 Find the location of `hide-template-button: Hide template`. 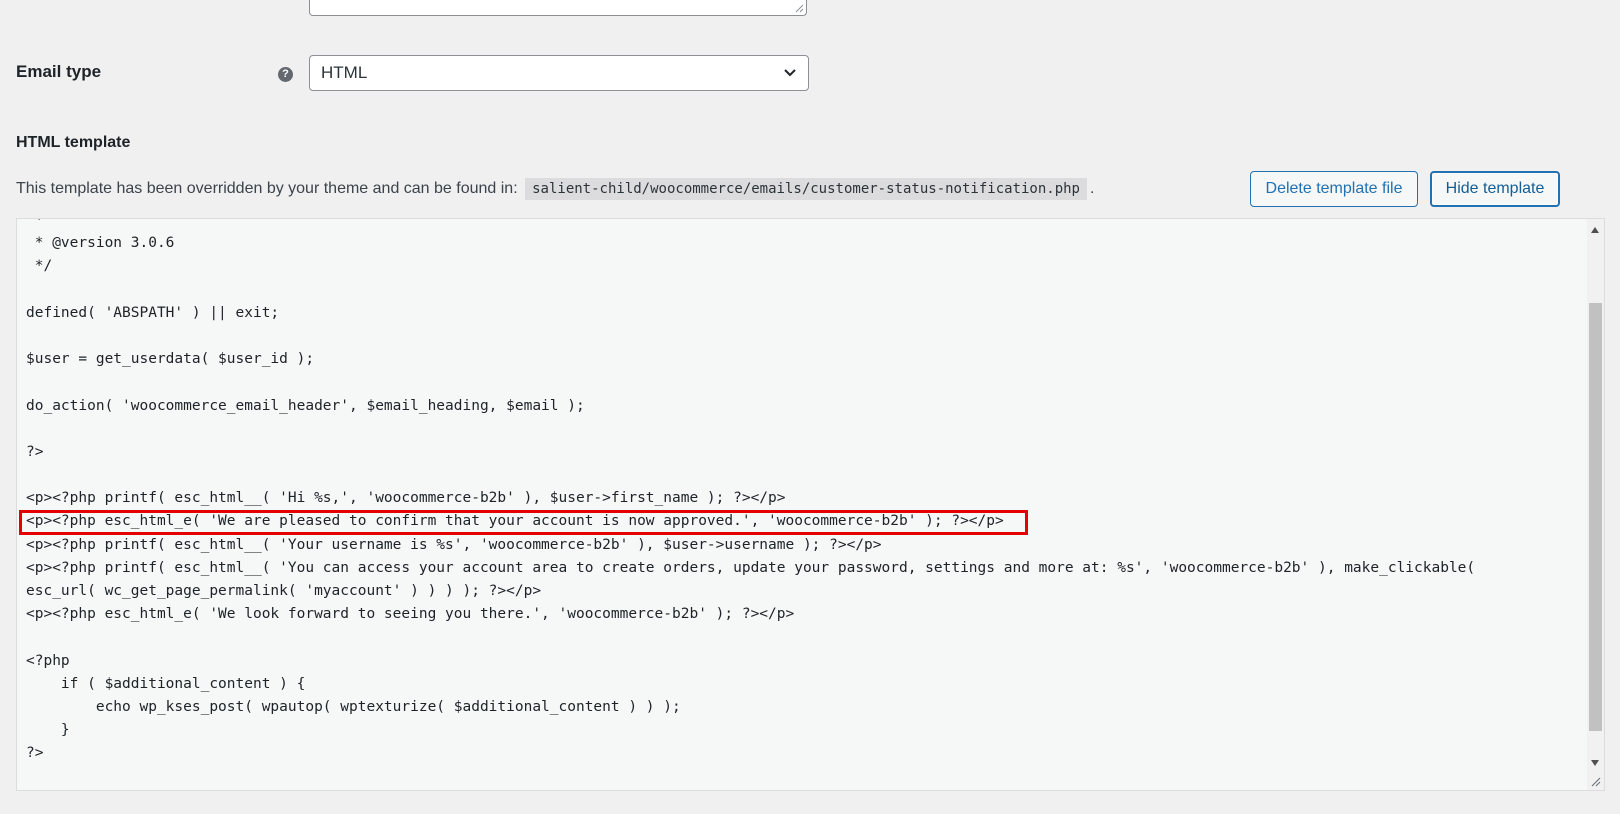

hide-template-button: Hide template is located at coordinates (1495, 189).